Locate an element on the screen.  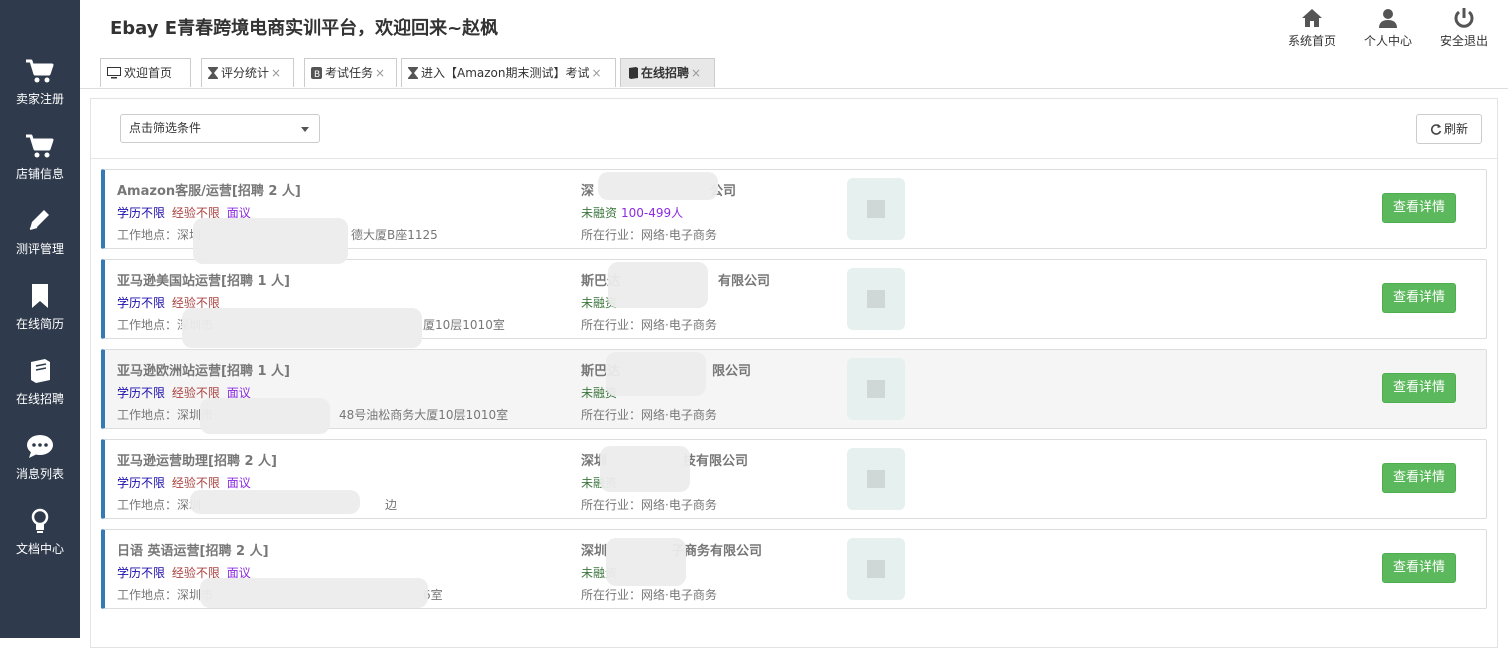
caret-down-icon is located at coordinates (305, 129).